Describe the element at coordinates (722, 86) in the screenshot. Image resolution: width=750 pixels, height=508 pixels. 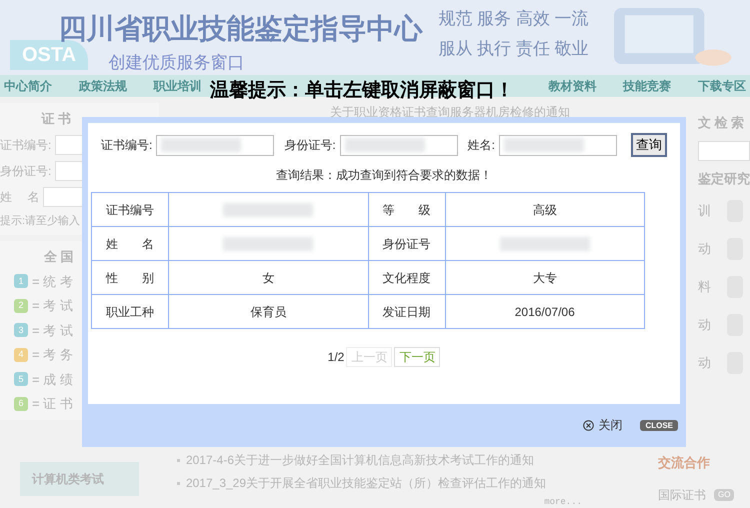
I see `nav-item: 下载专区` at that location.